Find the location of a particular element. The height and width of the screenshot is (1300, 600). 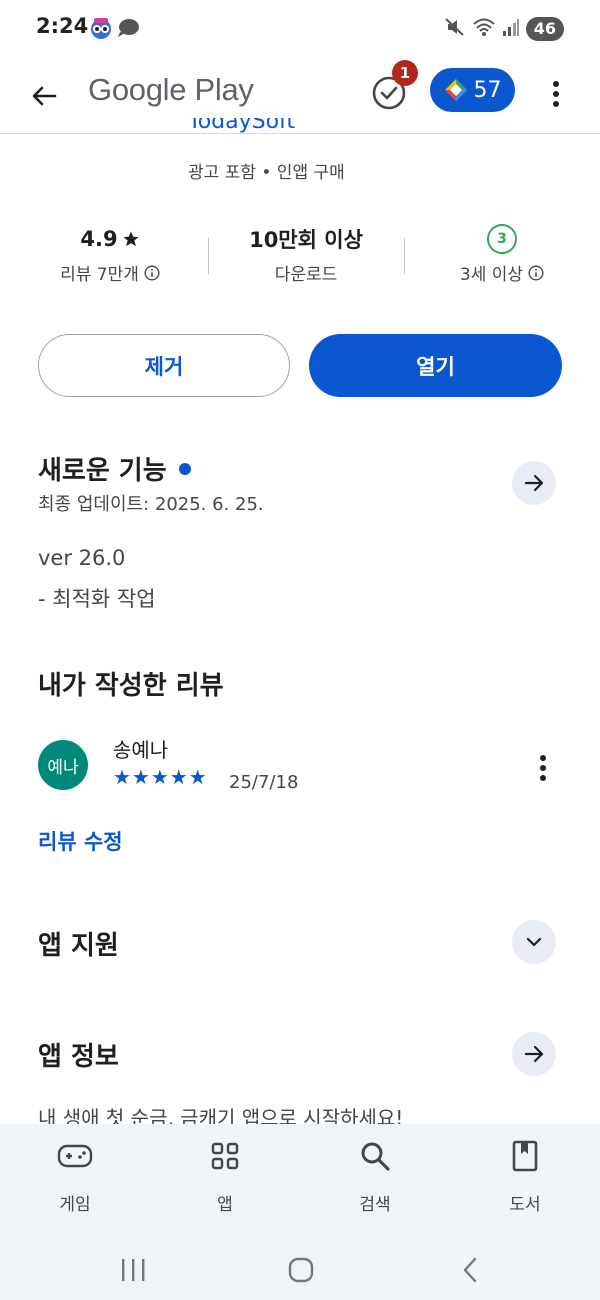

arrow-left-icon is located at coordinates (44, 96).